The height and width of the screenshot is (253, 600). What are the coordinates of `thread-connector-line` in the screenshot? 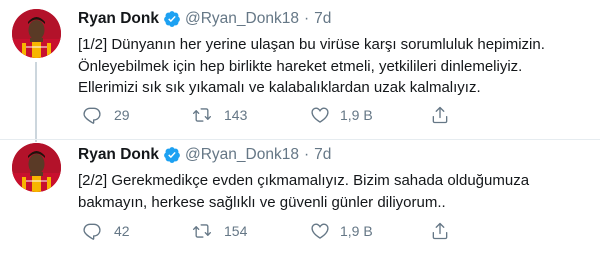 It's located at (36, 102).